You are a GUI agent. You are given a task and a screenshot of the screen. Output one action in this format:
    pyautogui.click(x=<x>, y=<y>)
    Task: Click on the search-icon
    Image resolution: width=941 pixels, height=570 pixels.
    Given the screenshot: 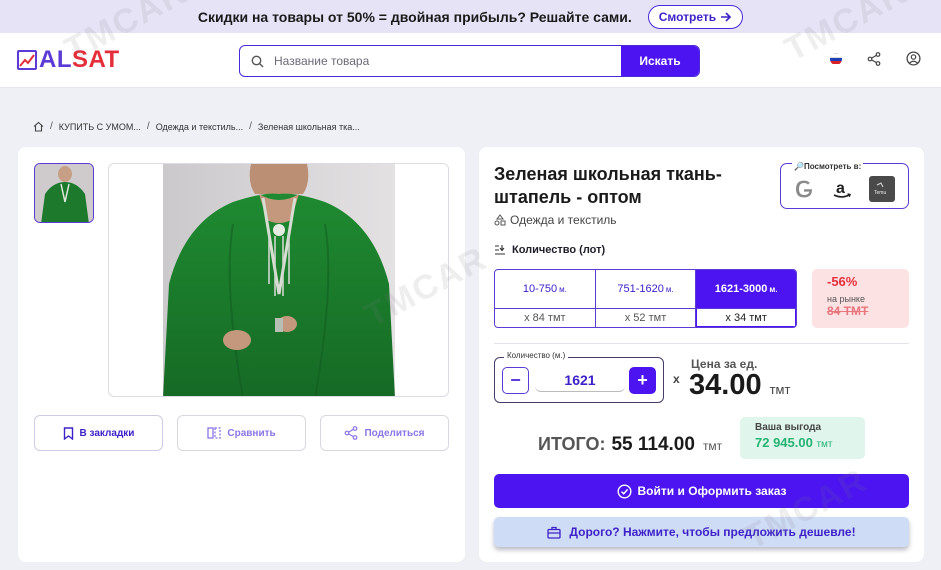 What is the action you would take?
    pyautogui.click(x=257, y=61)
    